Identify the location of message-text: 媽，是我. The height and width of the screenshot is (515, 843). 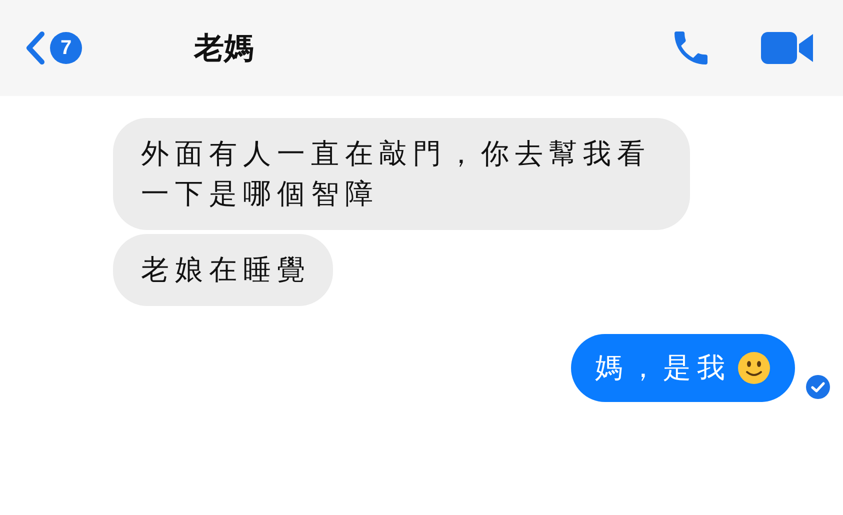
(663, 368).